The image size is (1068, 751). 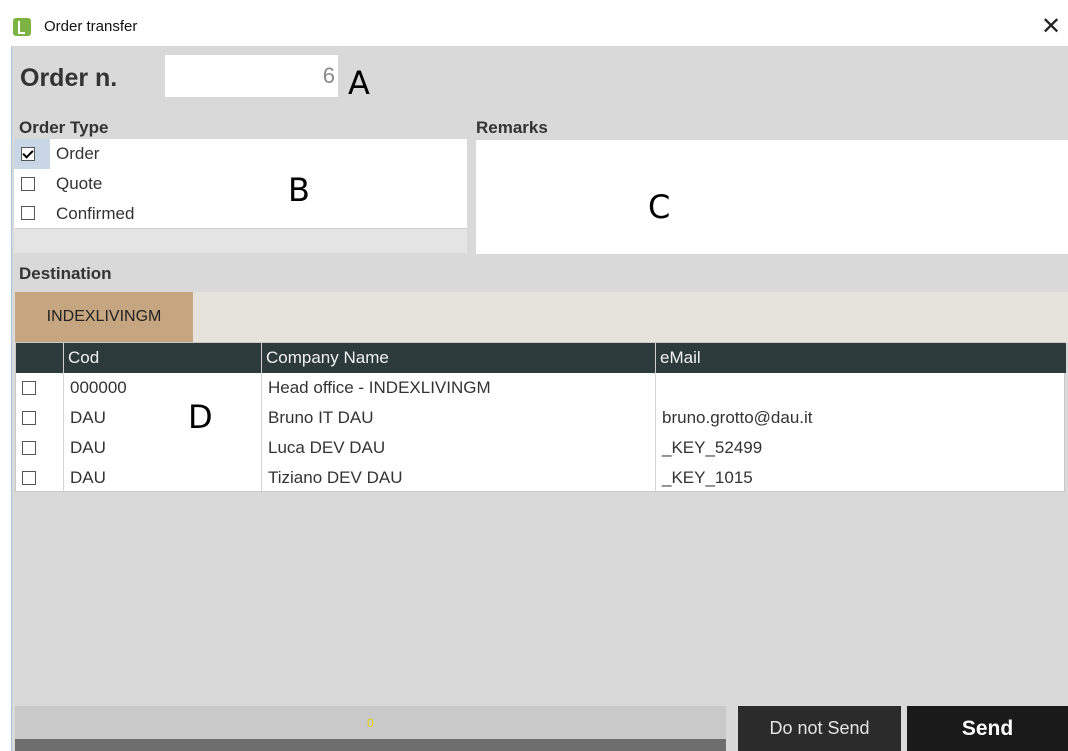 I want to click on progress-track, so click(x=370, y=745).